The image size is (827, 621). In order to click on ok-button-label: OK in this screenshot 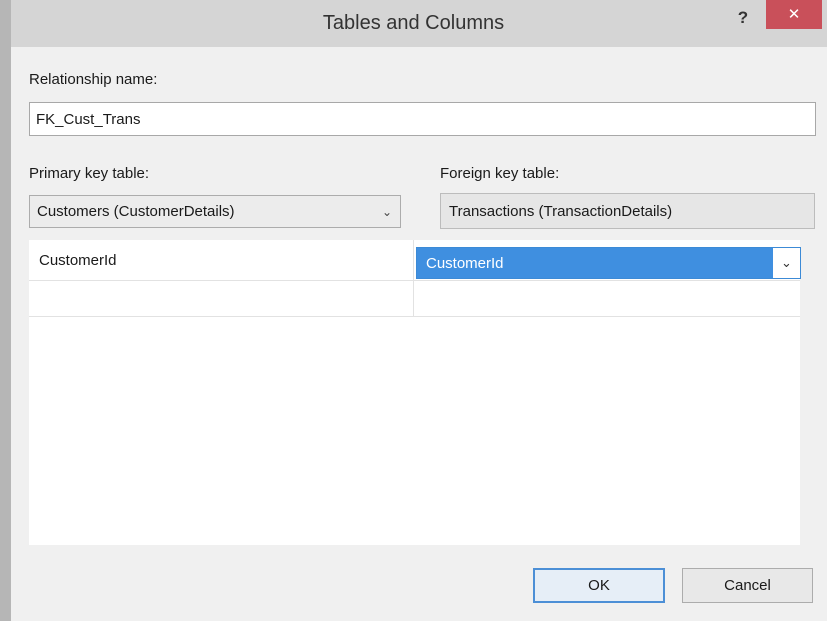, I will do `click(599, 585)`.